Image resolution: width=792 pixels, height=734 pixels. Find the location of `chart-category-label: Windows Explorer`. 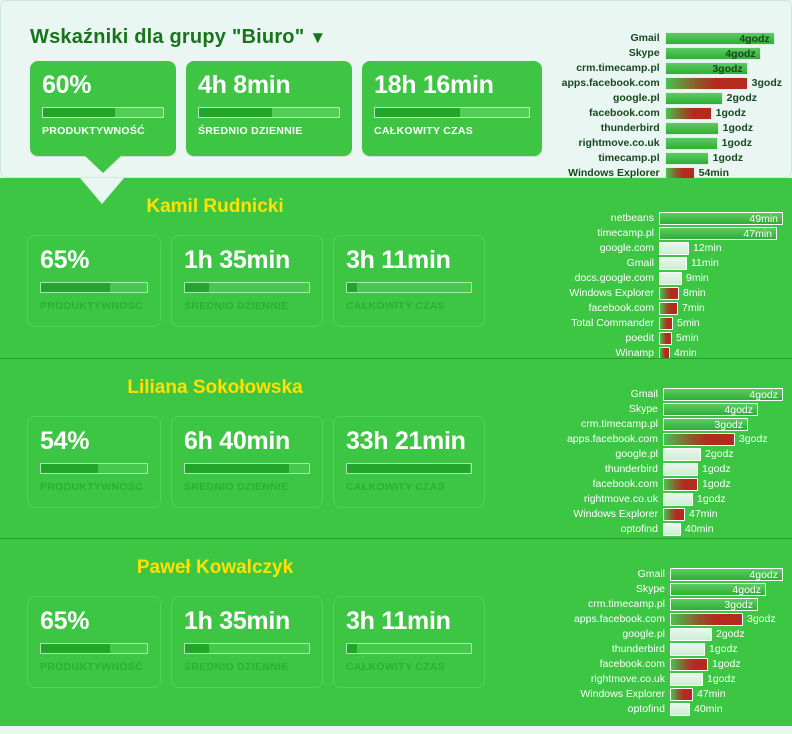

chart-category-label: Windows Explorer is located at coordinates (622, 694).